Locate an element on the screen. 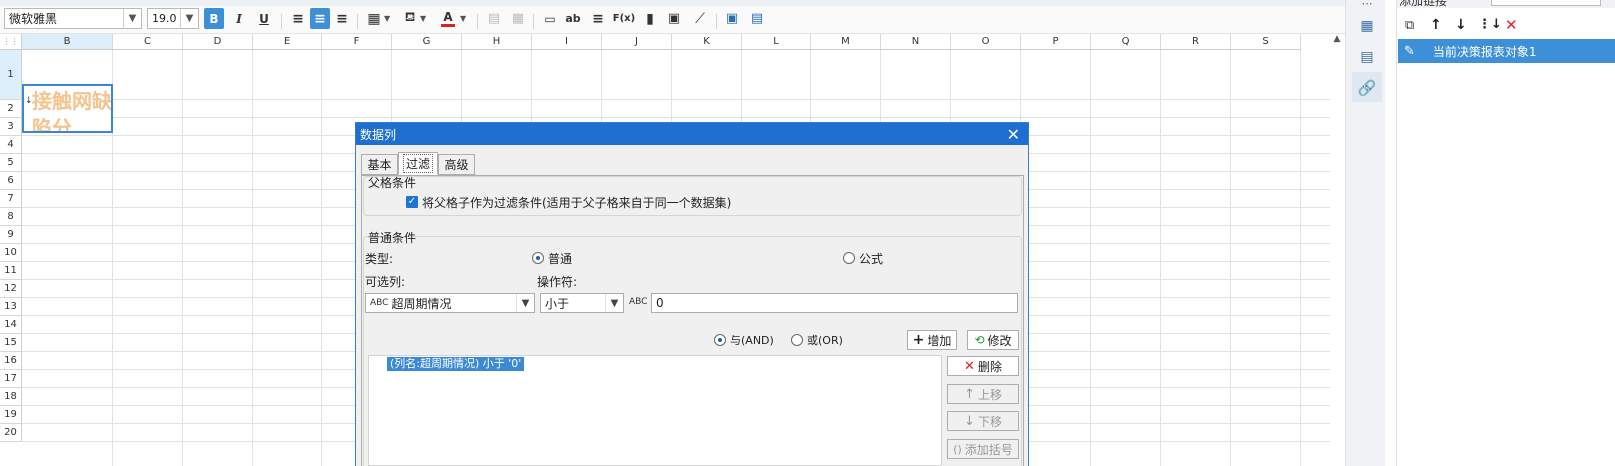  column-header: H is located at coordinates (497, 42).